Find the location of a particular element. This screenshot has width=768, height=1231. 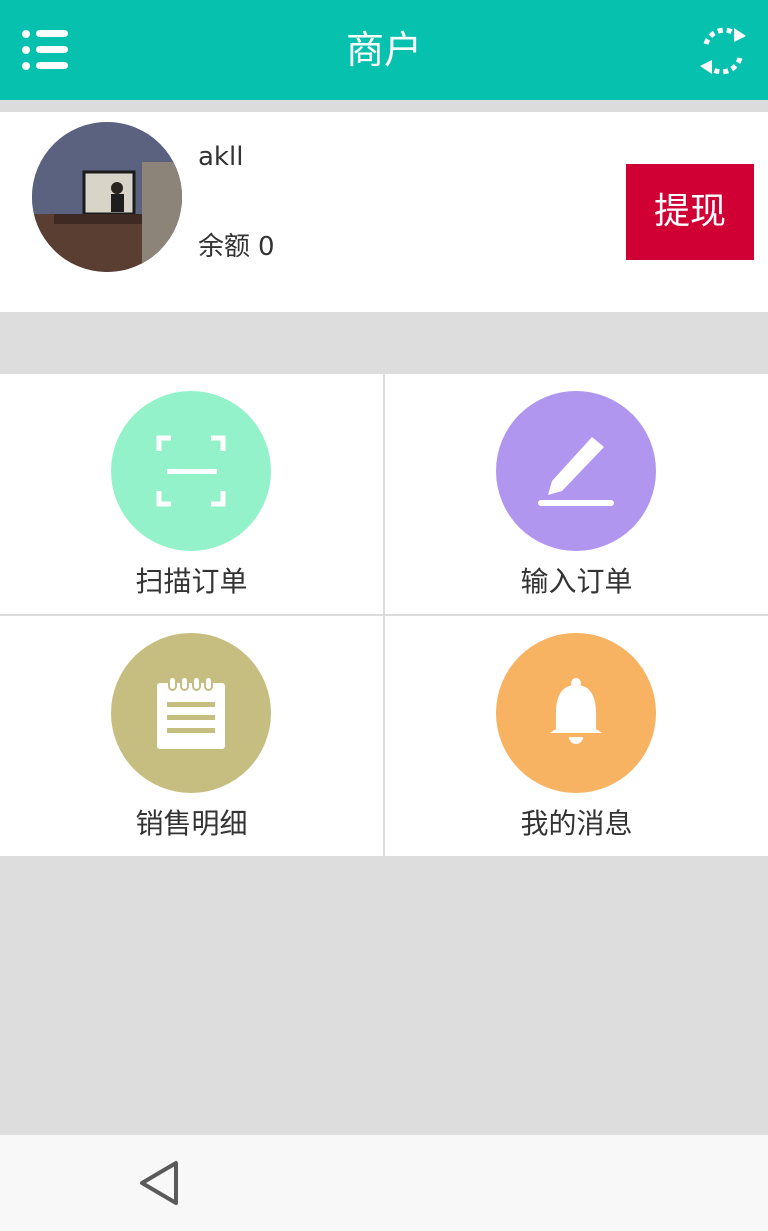

balance: 余额 0 is located at coordinates (240, 244).